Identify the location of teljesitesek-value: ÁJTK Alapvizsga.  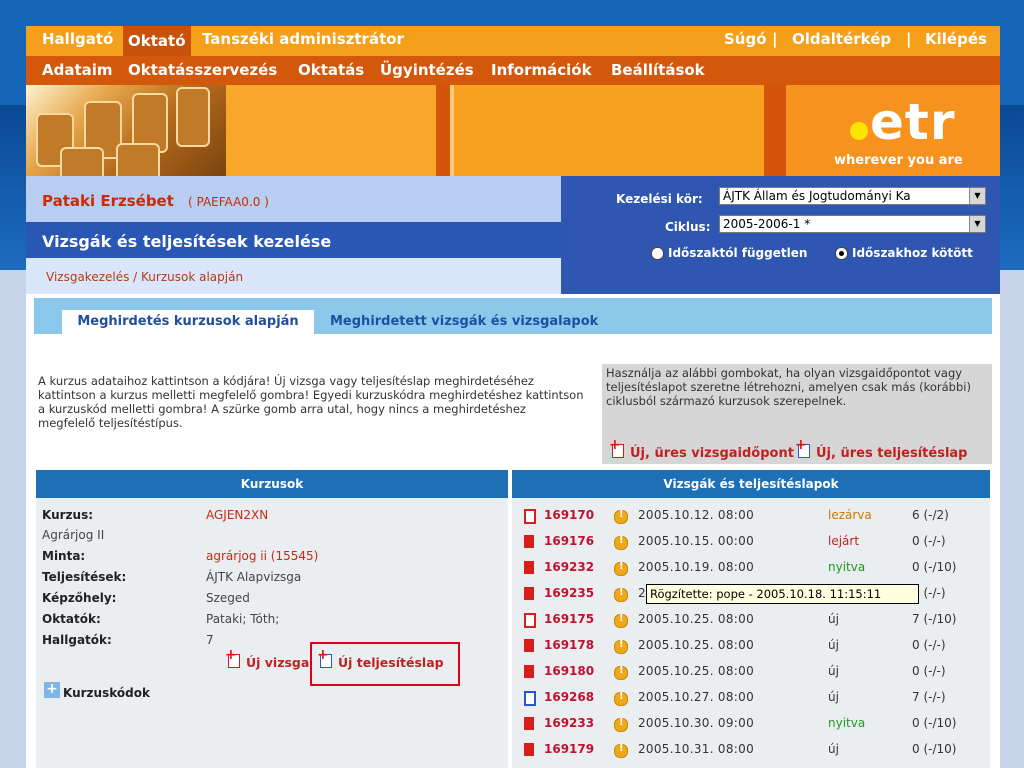
(254, 577).